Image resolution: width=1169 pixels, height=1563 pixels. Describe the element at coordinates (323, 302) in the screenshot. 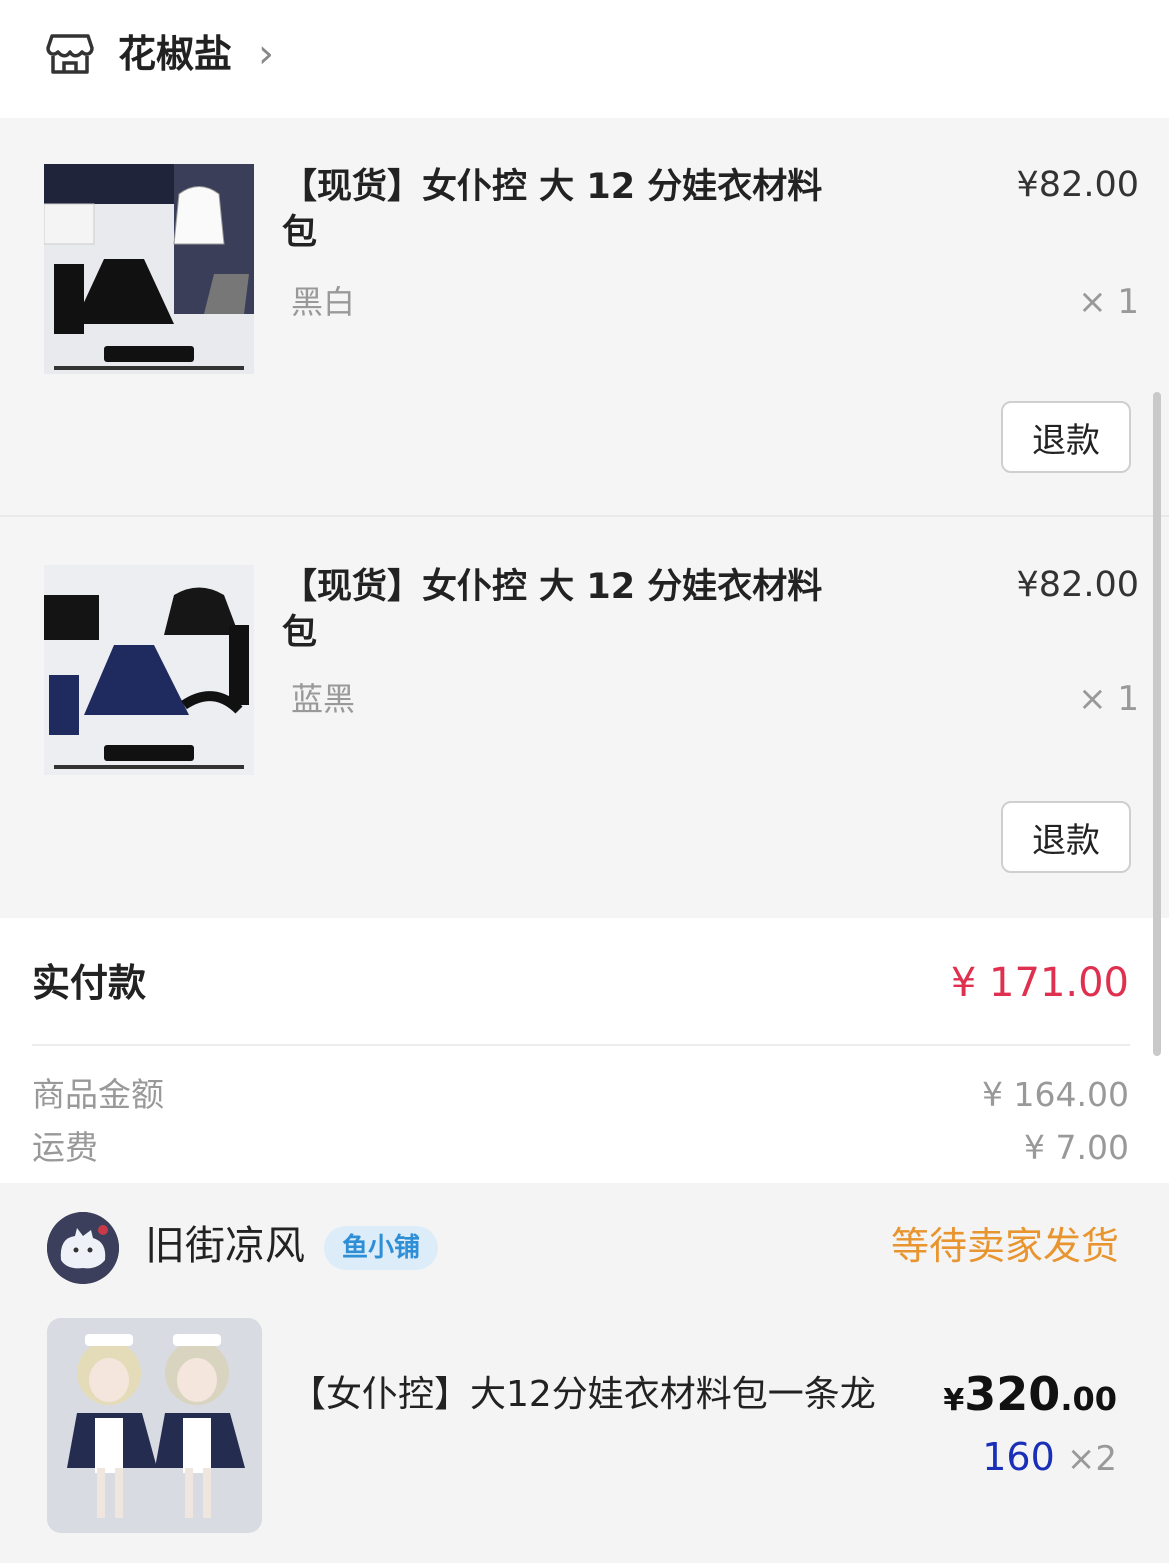

I see `item-variant: 黑白` at that location.